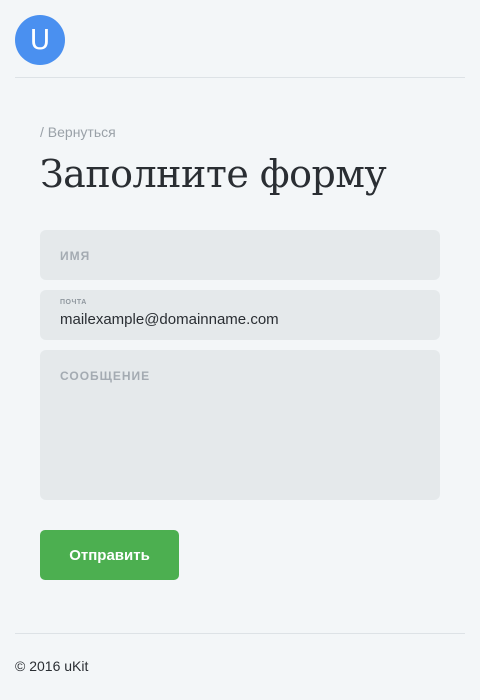  Describe the element at coordinates (240, 255) in the screenshot. I see `name-field: ИМЯ` at that location.